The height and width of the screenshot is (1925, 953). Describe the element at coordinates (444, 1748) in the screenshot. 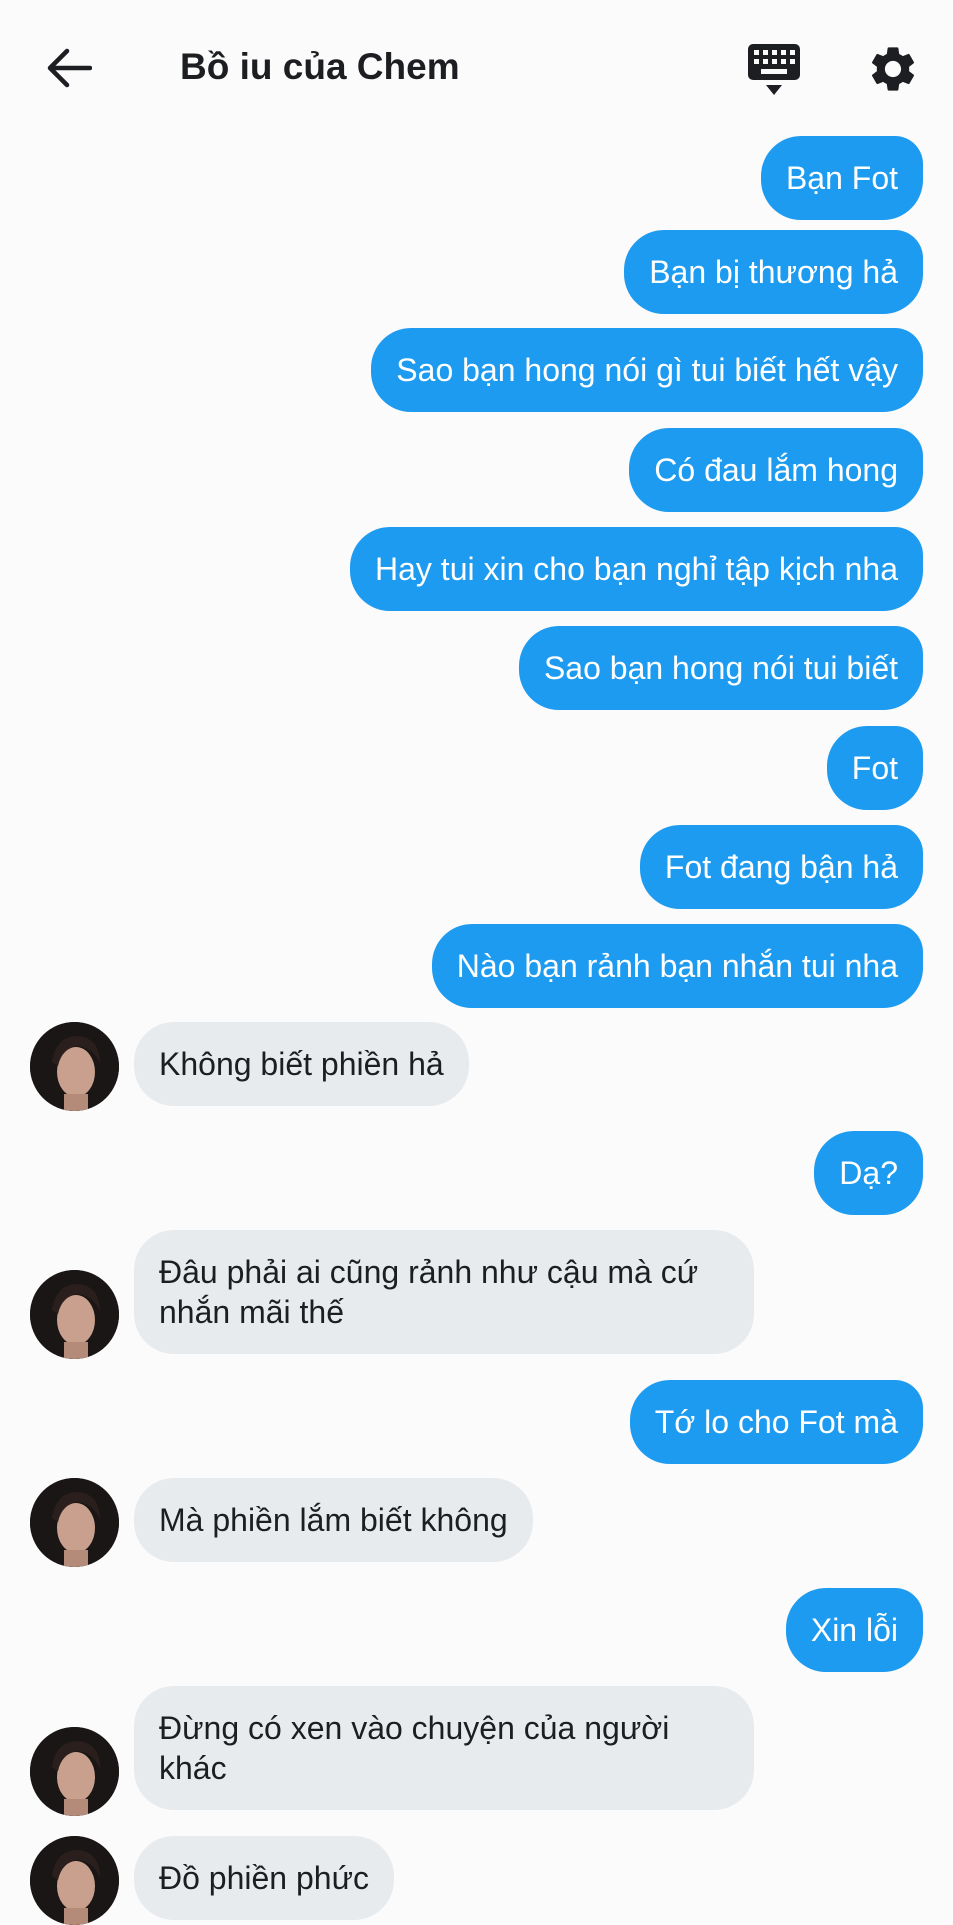

I see `incoming-message: Đừng có xen vào chuyện của người khác` at that location.